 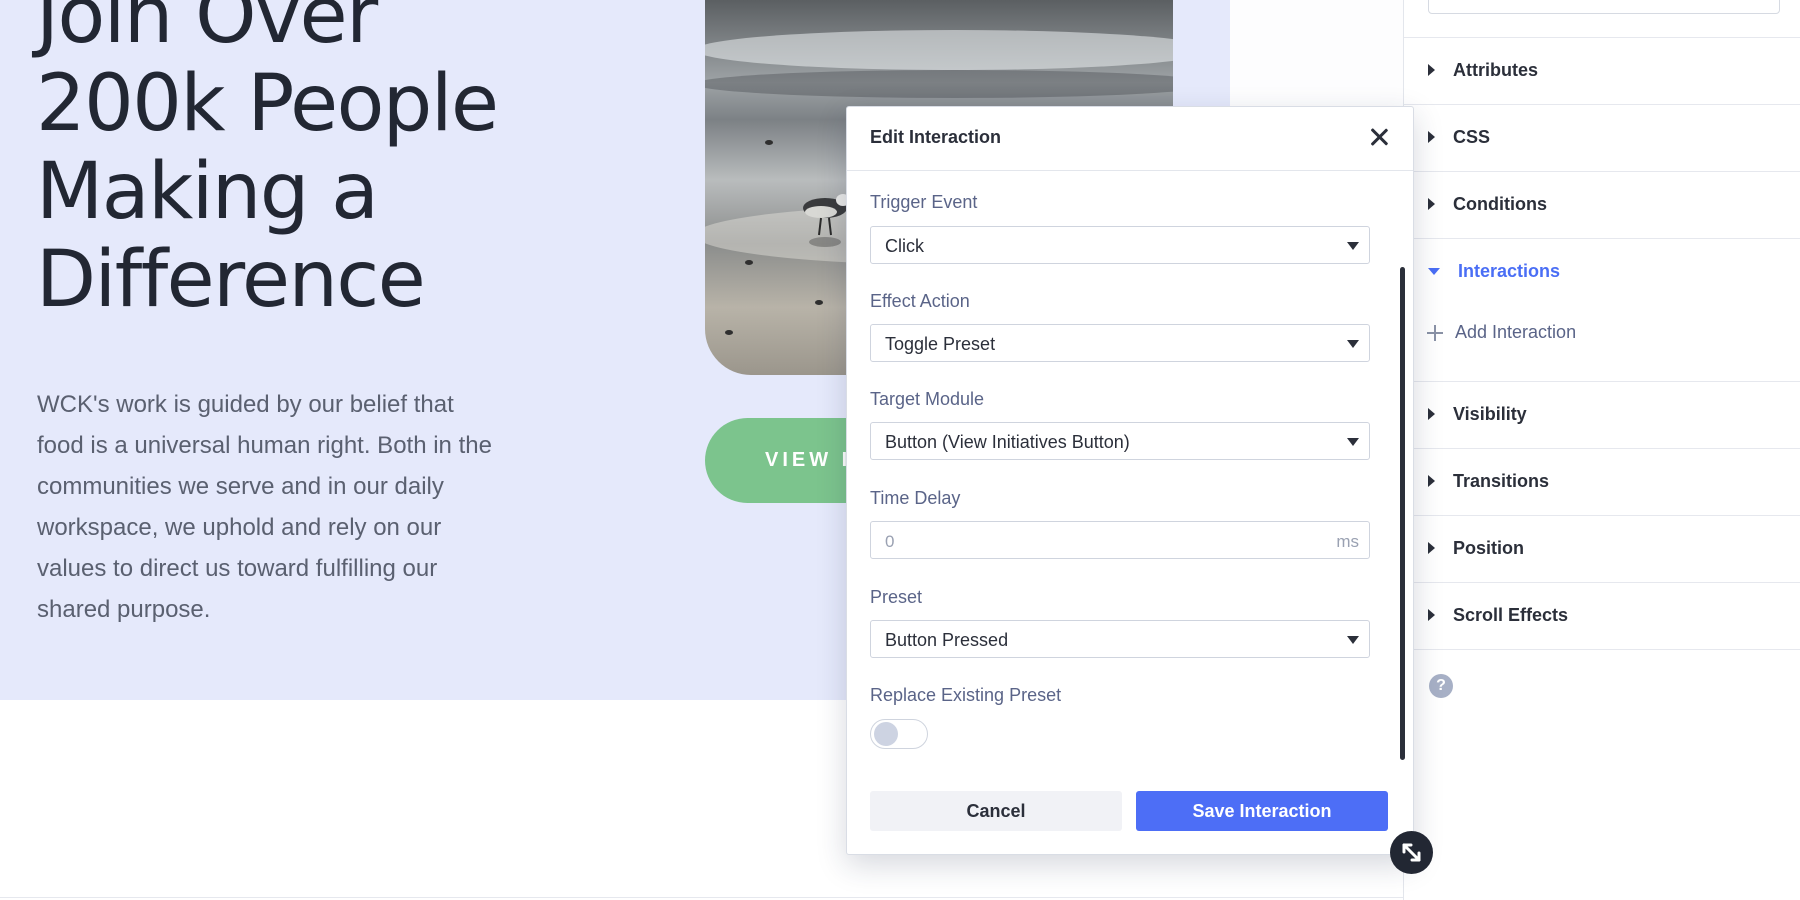 I want to click on help-icon: ?, so click(x=1441, y=686).